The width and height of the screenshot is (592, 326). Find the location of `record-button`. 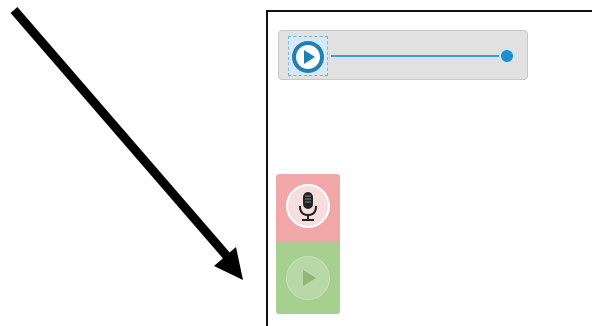

record-button is located at coordinates (308, 208).